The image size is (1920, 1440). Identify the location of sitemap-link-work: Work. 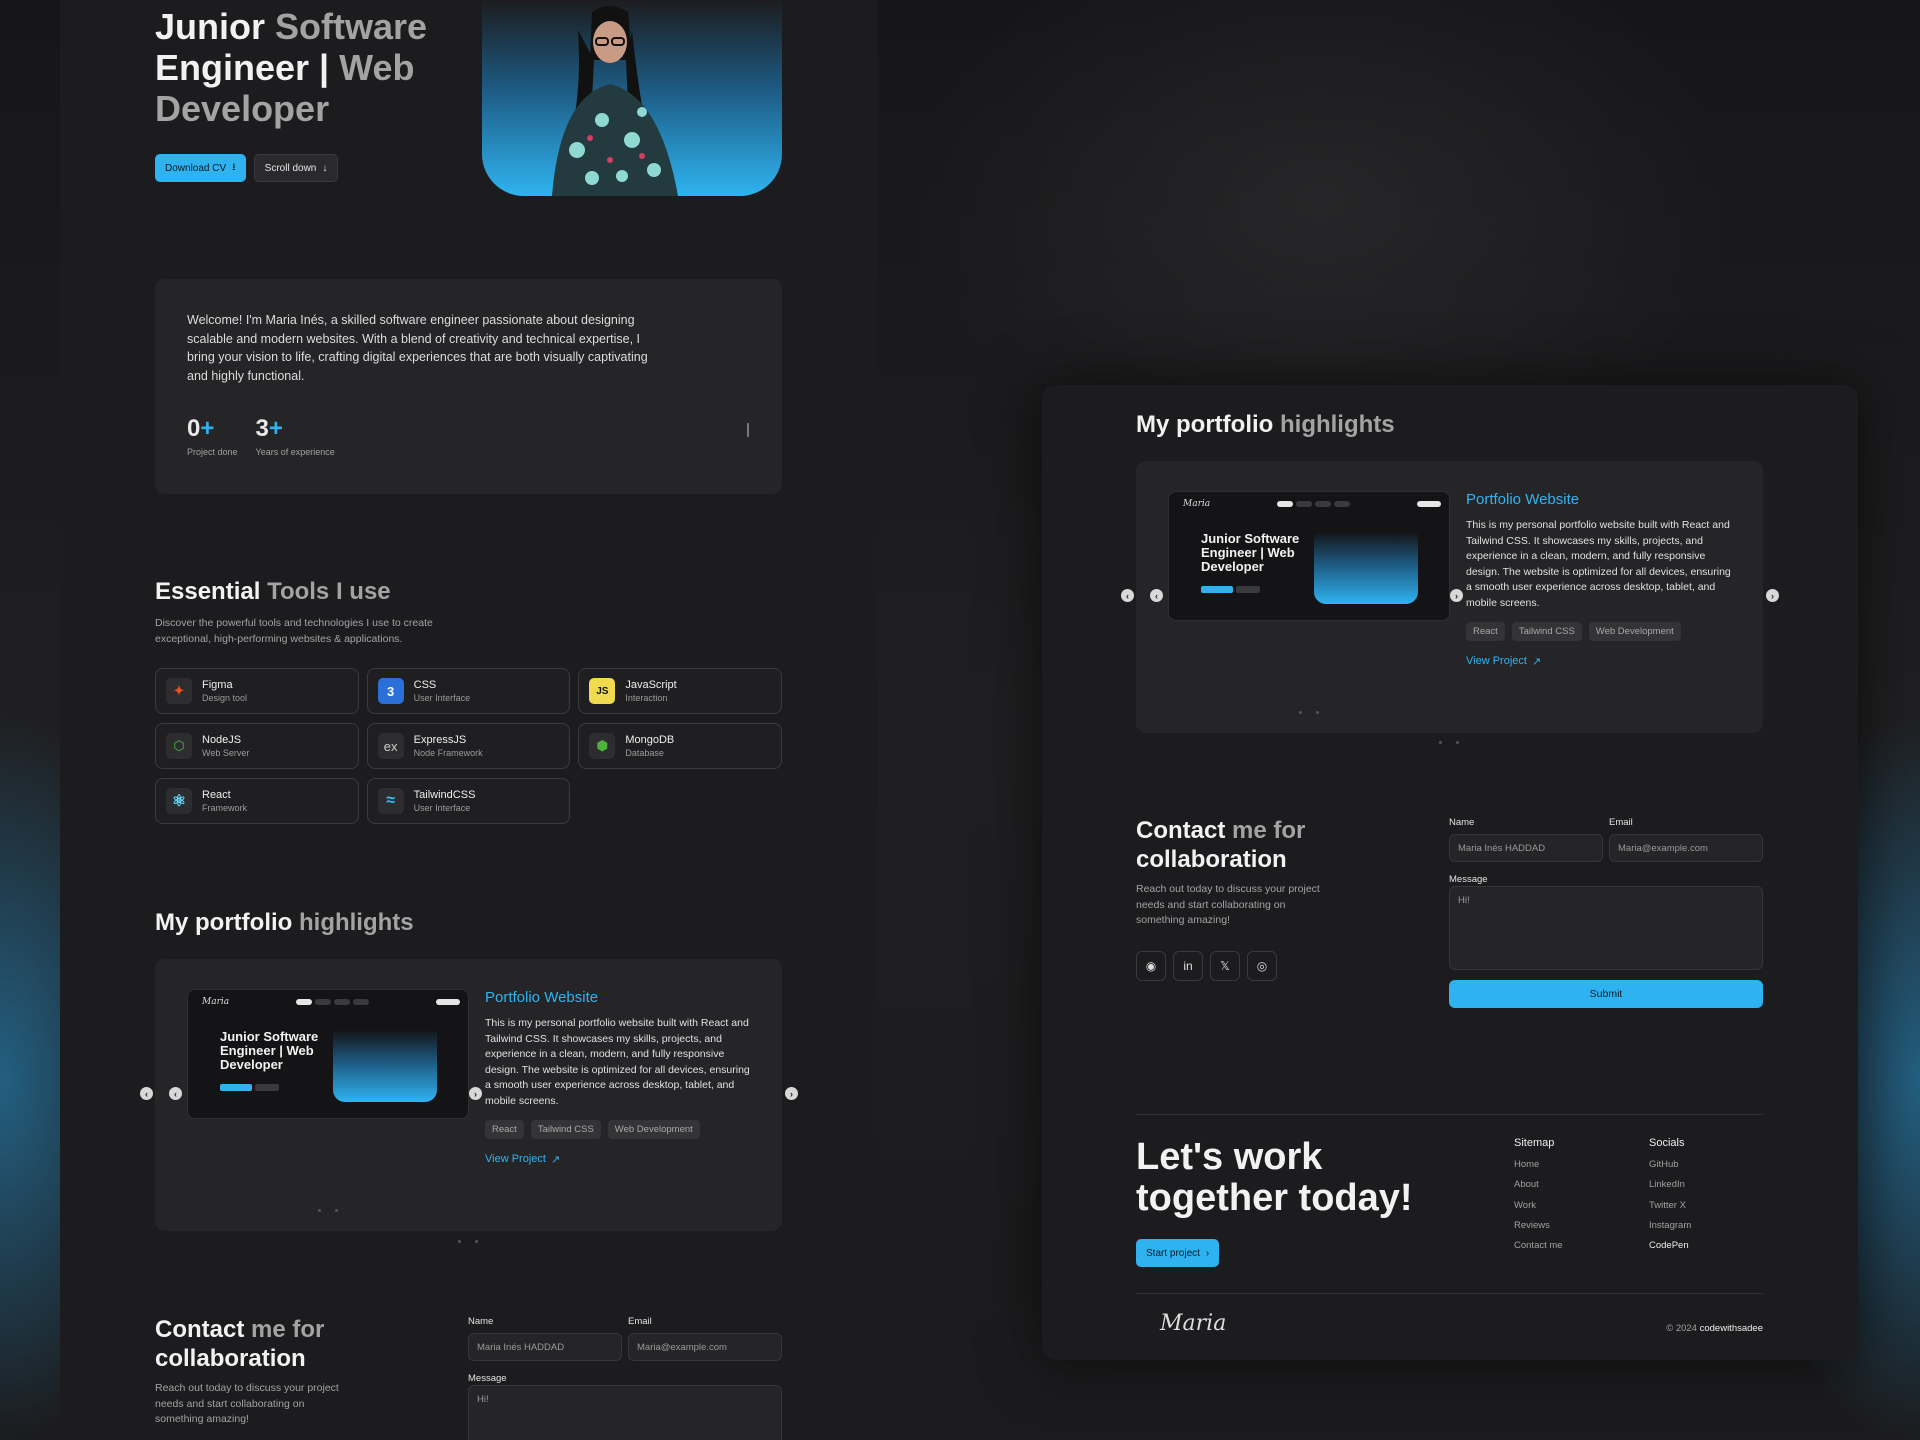
(1538, 1205).